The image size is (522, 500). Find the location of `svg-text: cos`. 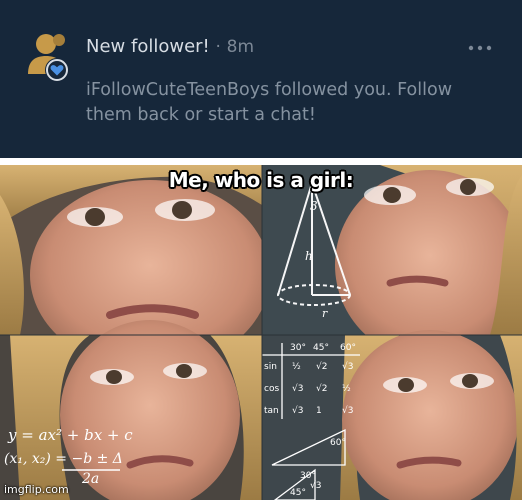

svg-text: cos is located at coordinates (271, 389).